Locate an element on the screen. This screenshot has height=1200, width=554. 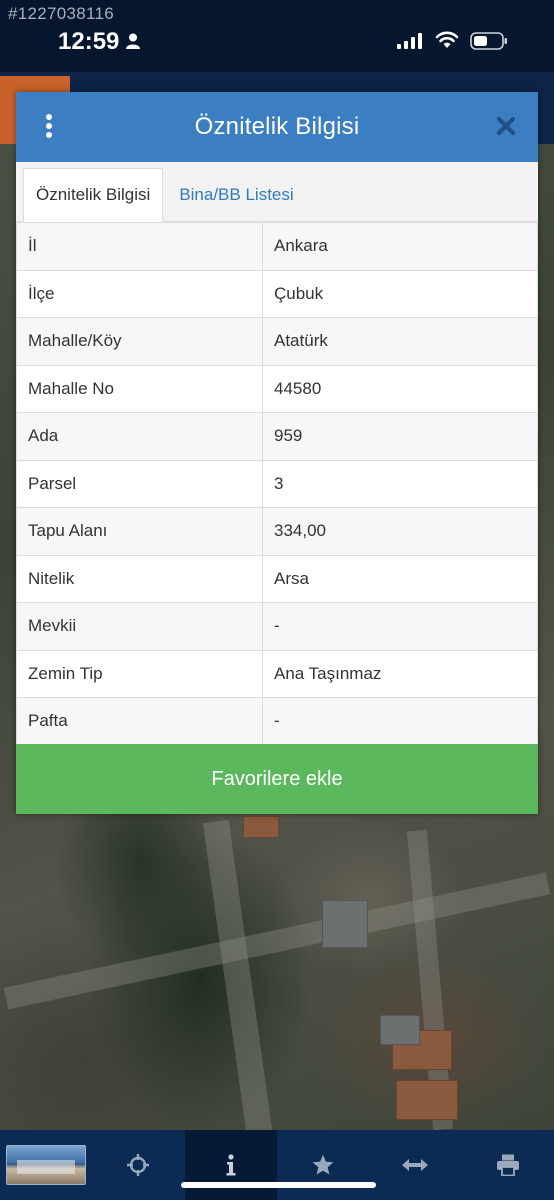
table-row: Mahalle No 44580 is located at coordinates (277, 388).